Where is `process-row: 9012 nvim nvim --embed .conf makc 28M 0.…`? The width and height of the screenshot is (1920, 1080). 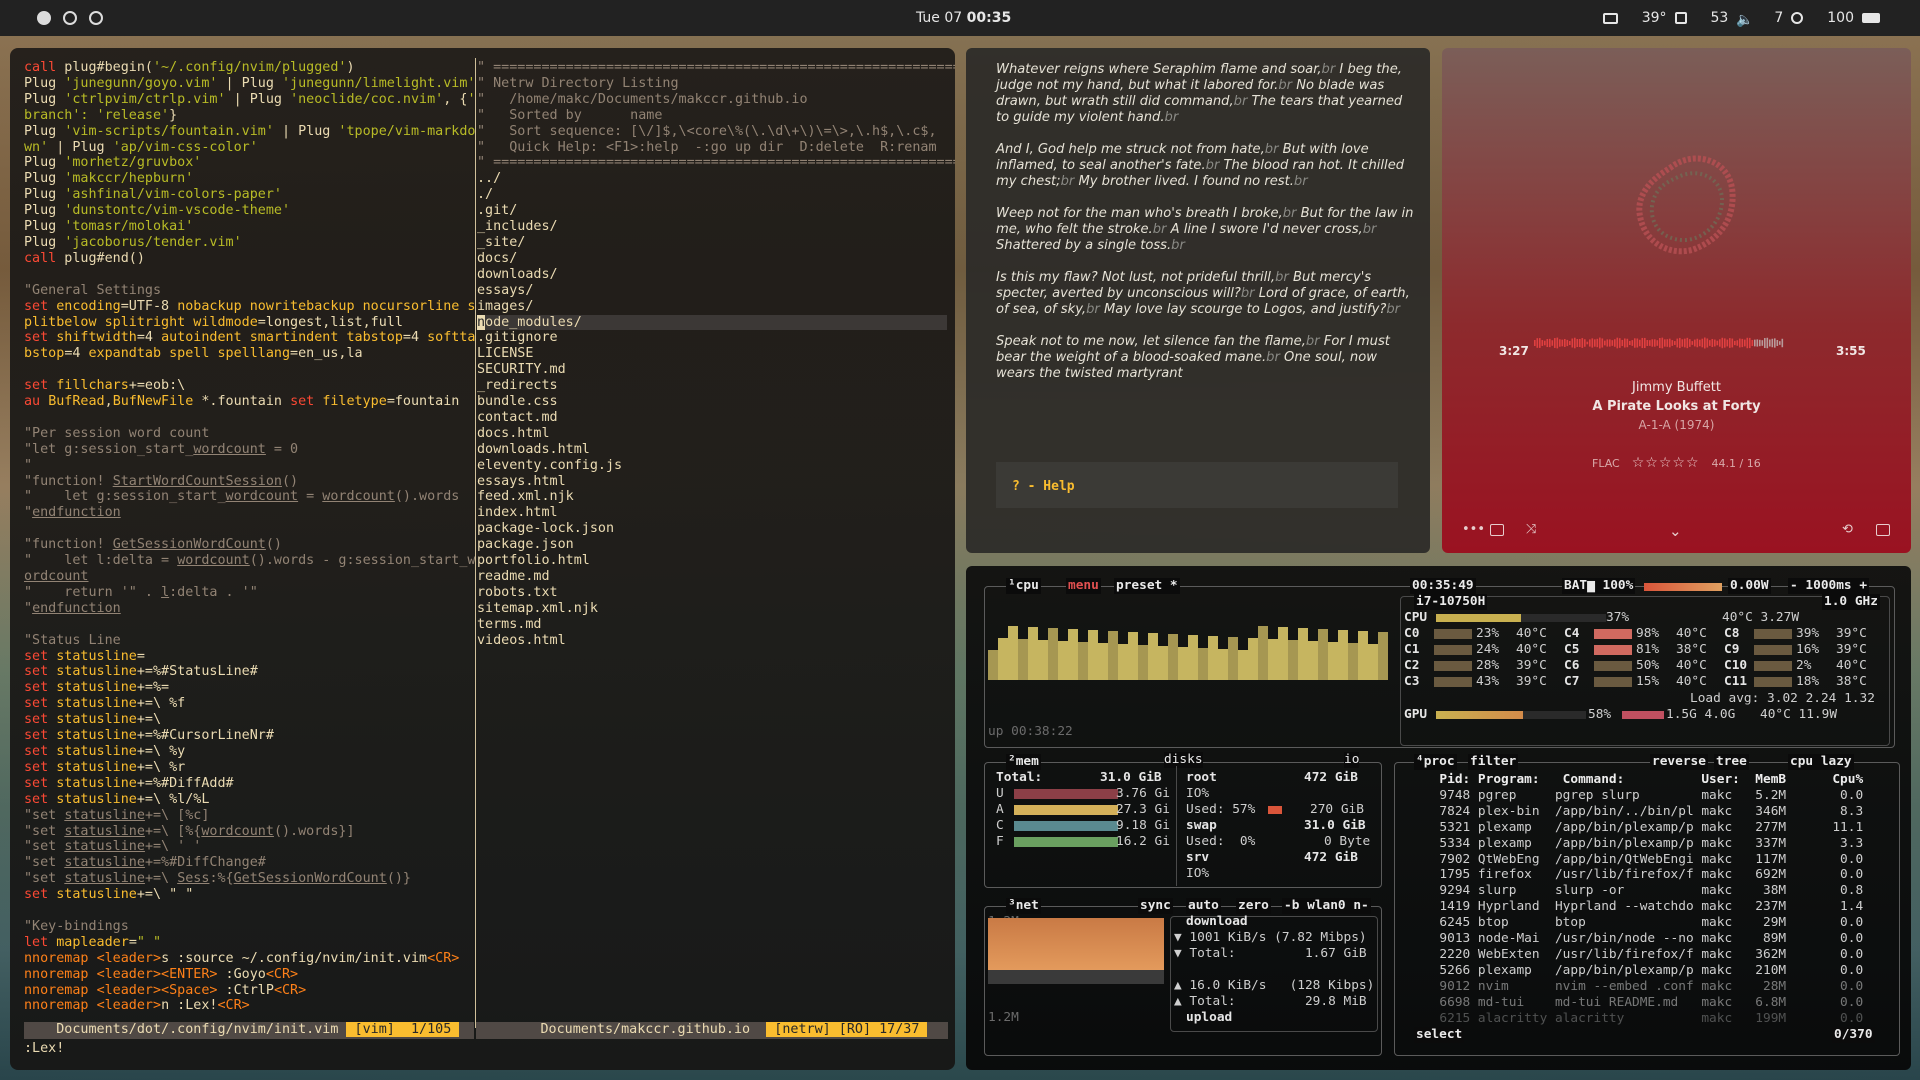
process-row: 9012 nvim nvim --embed .conf makc 28M 0.… is located at coordinates (1643, 987).